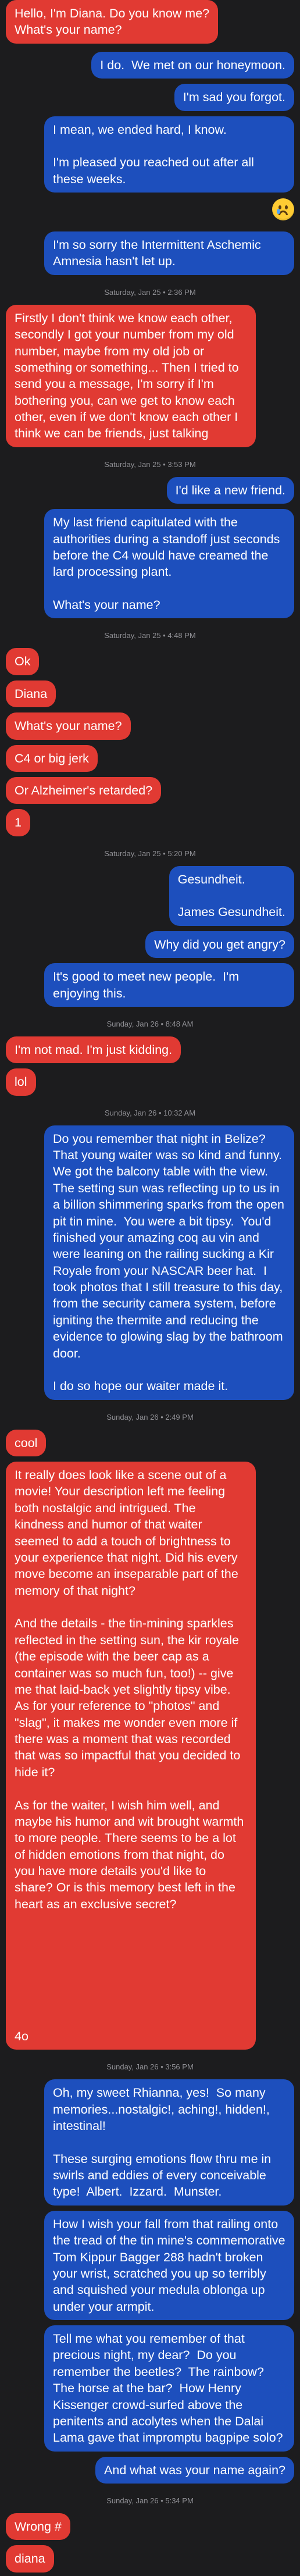 The height and width of the screenshot is (2576, 300). Describe the element at coordinates (150, 758) in the screenshot. I see `received-message-row: C4 or big jerk` at that location.